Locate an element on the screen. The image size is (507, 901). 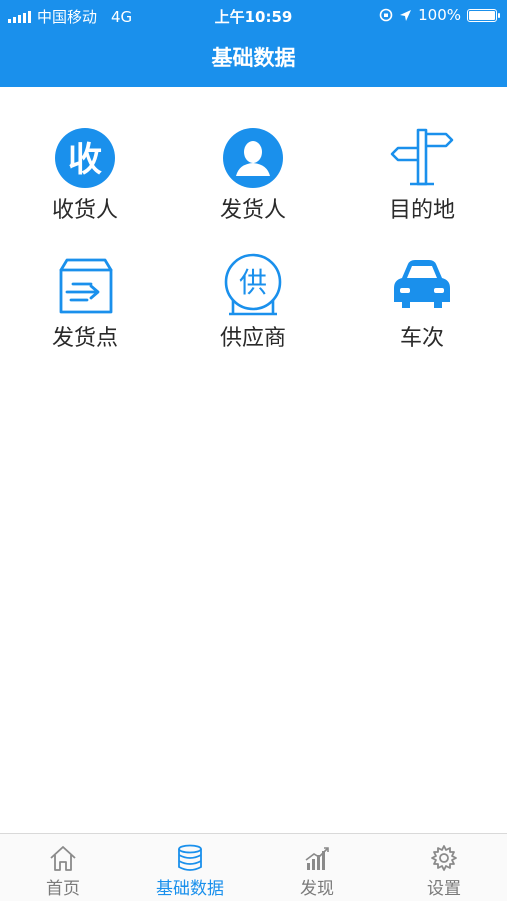
grid-item-destination: 目的地 is located at coordinates (422, 172).